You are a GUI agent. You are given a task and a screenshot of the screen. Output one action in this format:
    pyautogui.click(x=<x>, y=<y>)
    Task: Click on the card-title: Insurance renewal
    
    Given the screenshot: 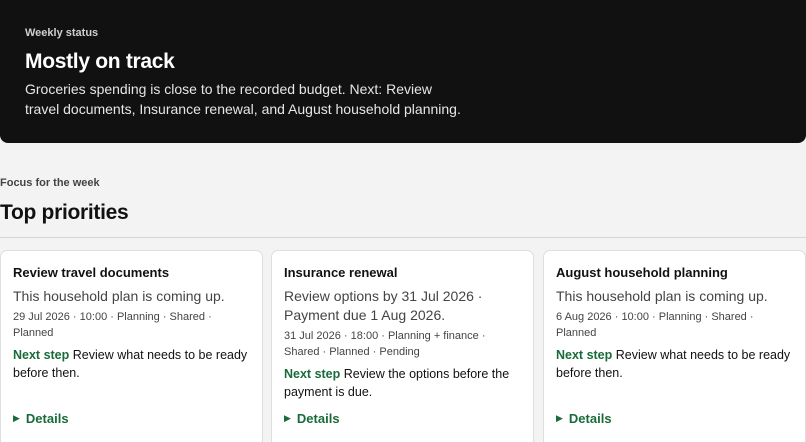 What is the action you would take?
    pyautogui.click(x=341, y=272)
    